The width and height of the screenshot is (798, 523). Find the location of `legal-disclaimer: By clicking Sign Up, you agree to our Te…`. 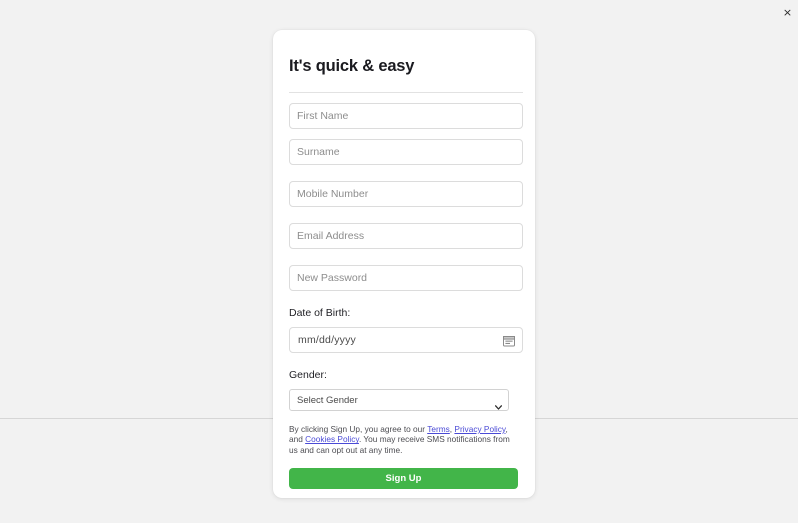

legal-disclaimer: By clicking Sign Up, you agree to our Te… is located at coordinates (402, 439).